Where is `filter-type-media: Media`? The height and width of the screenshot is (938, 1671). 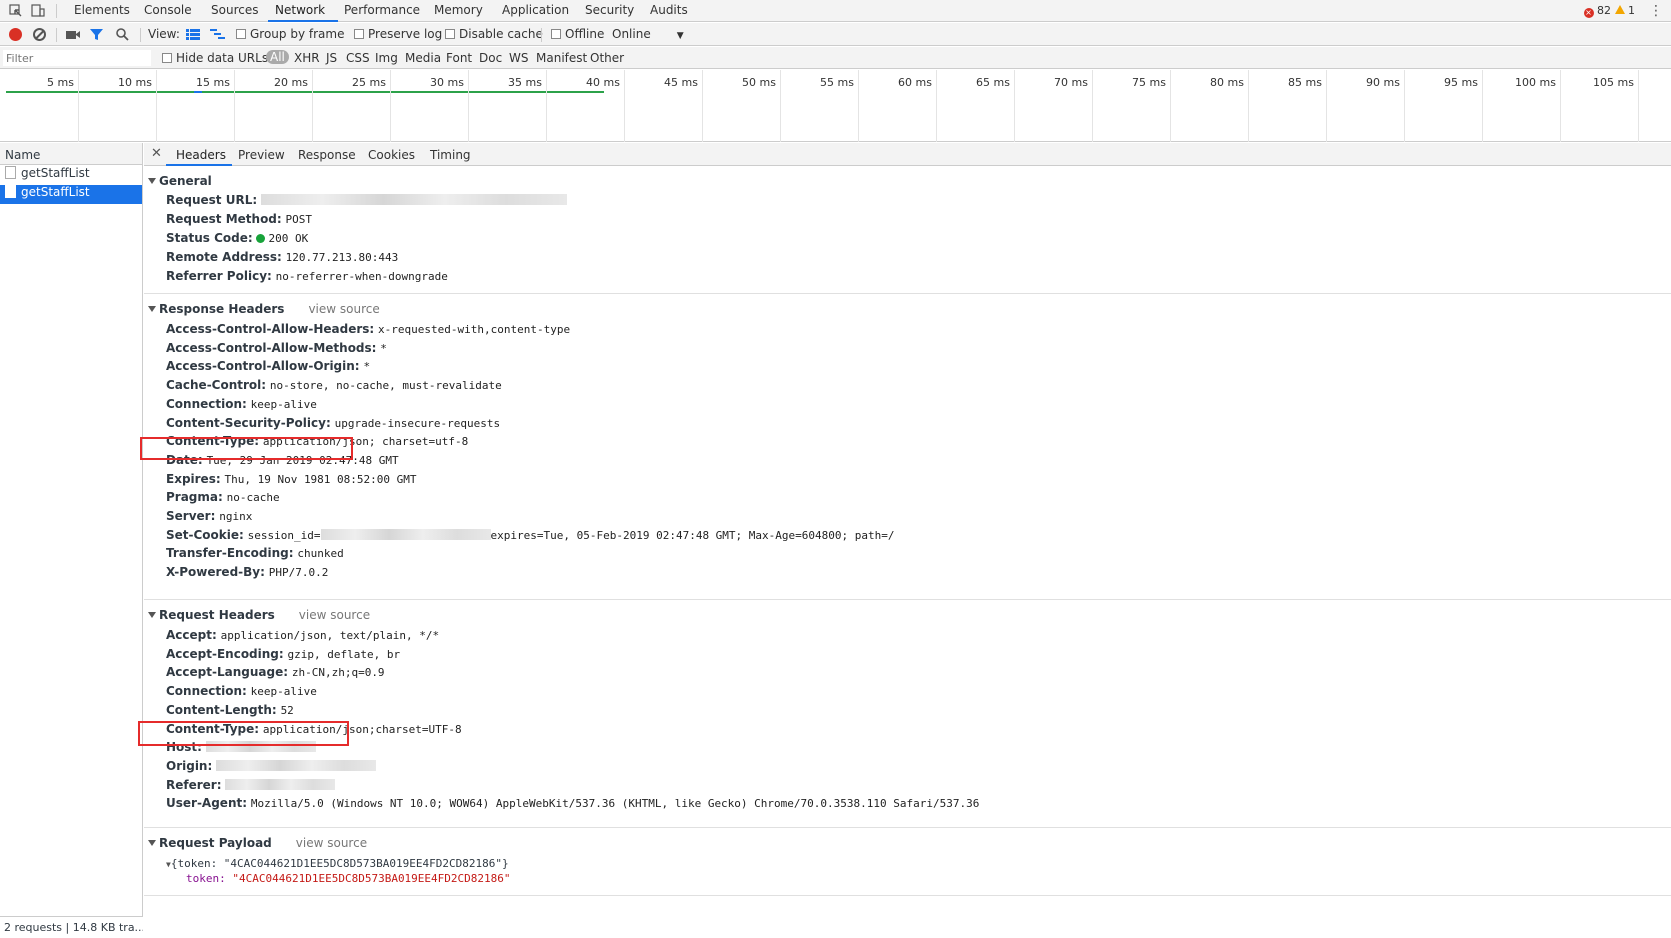 filter-type-media: Media is located at coordinates (423, 58).